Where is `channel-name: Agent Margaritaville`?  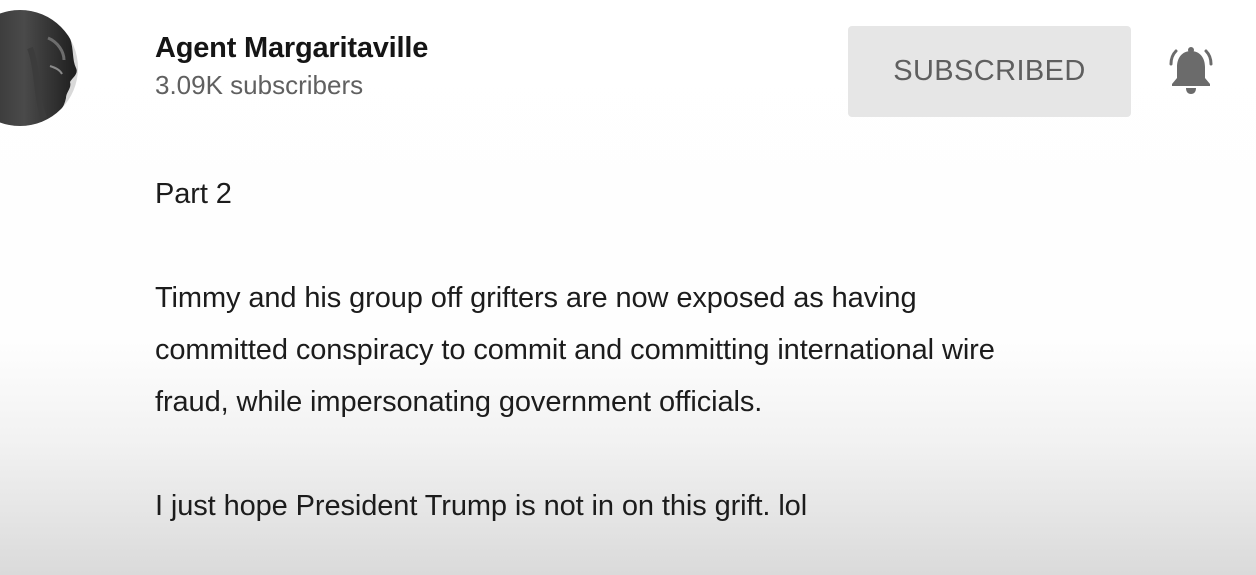 channel-name: Agent Margaritaville is located at coordinates (291, 48).